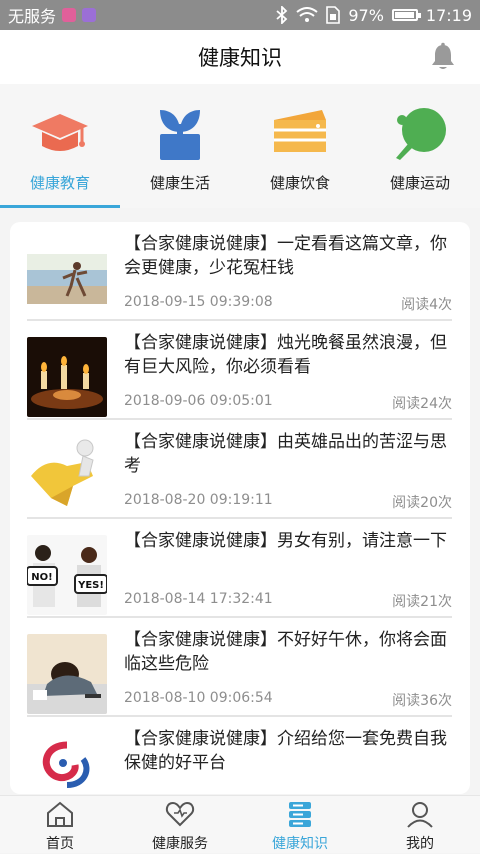  I want to click on clock: 17:19, so click(448, 15).